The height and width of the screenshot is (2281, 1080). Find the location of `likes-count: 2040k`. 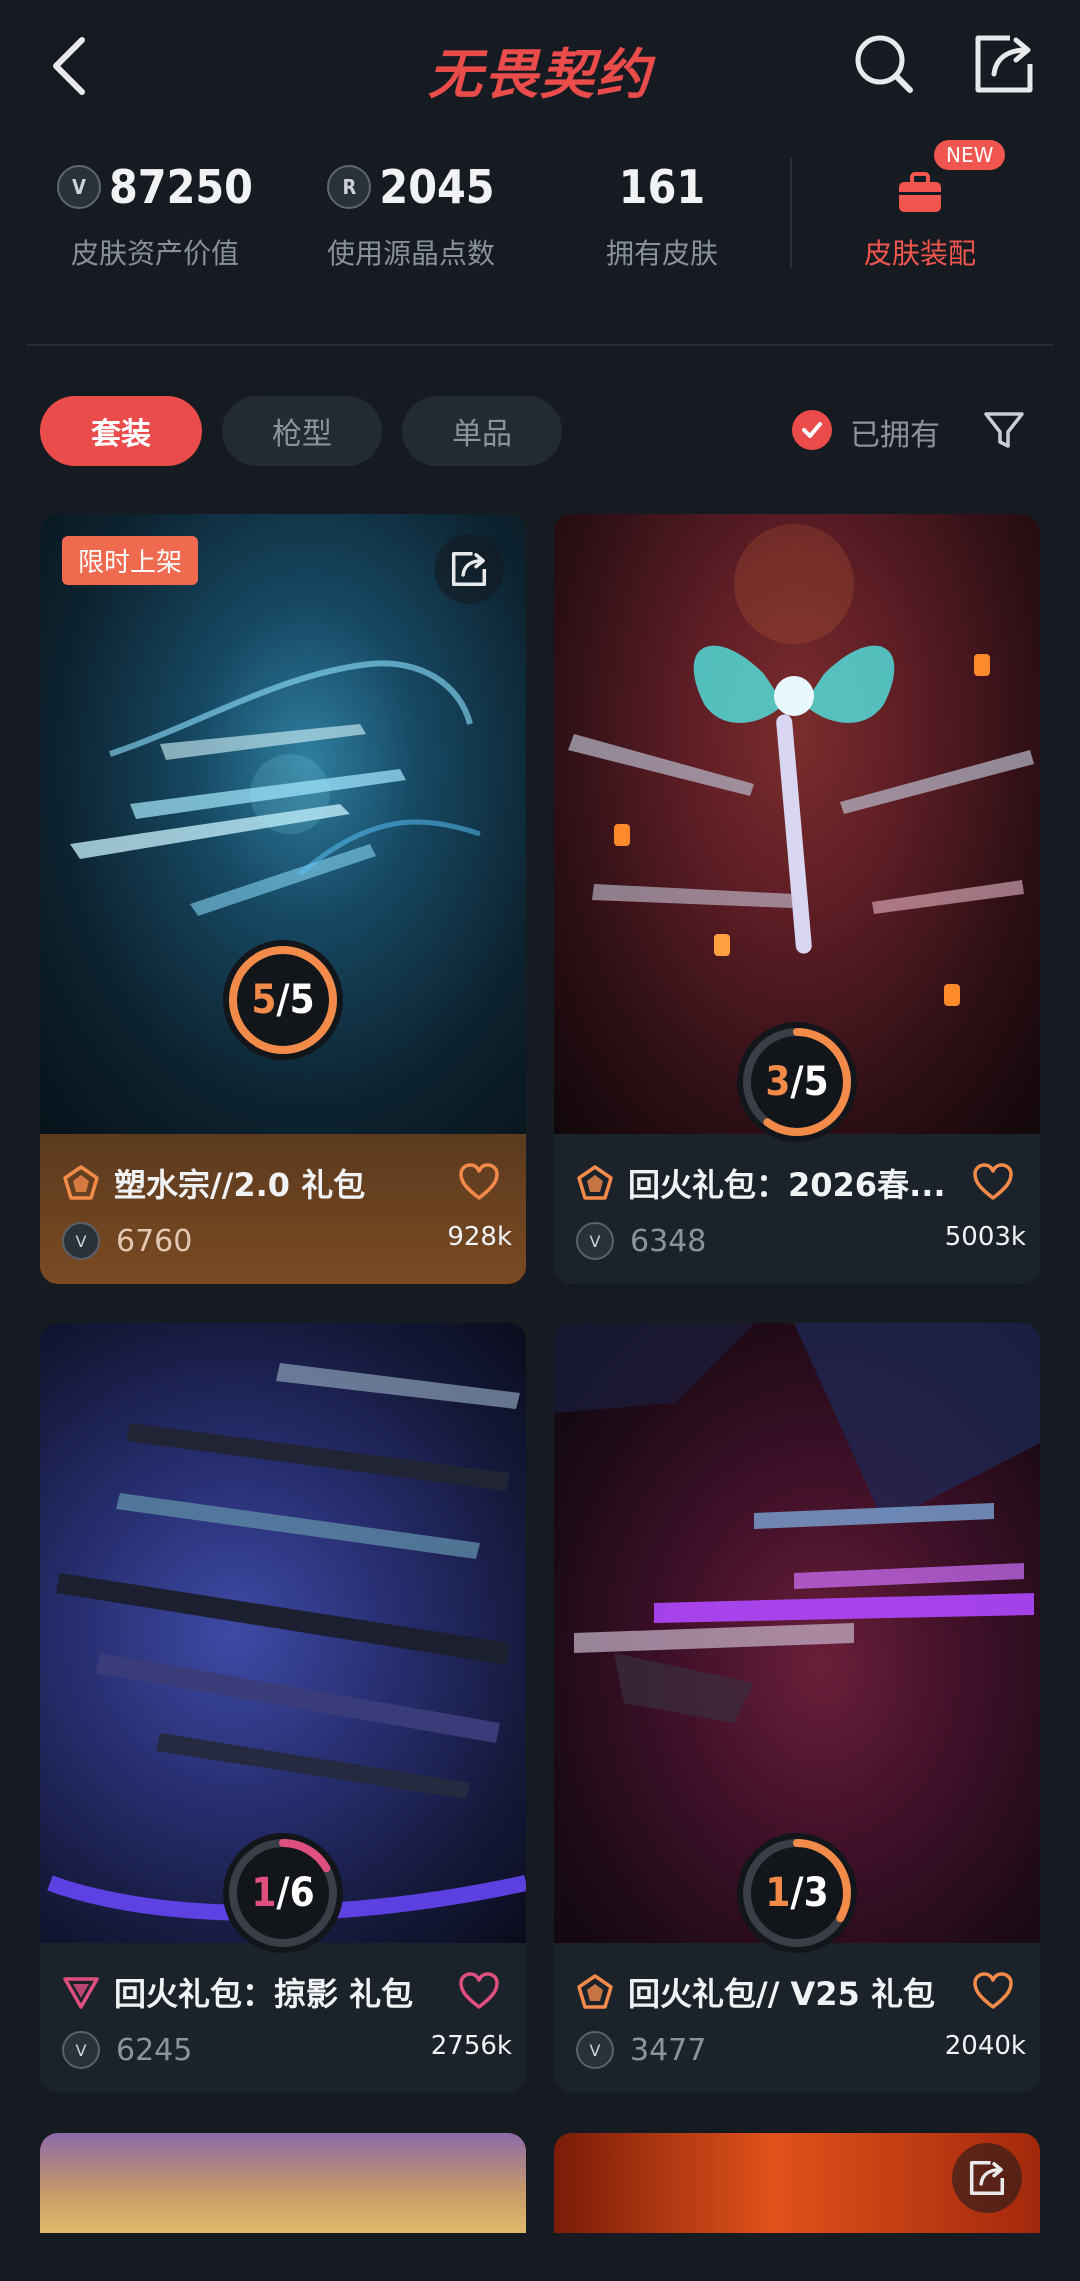

likes-count: 2040k is located at coordinates (985, 2046).